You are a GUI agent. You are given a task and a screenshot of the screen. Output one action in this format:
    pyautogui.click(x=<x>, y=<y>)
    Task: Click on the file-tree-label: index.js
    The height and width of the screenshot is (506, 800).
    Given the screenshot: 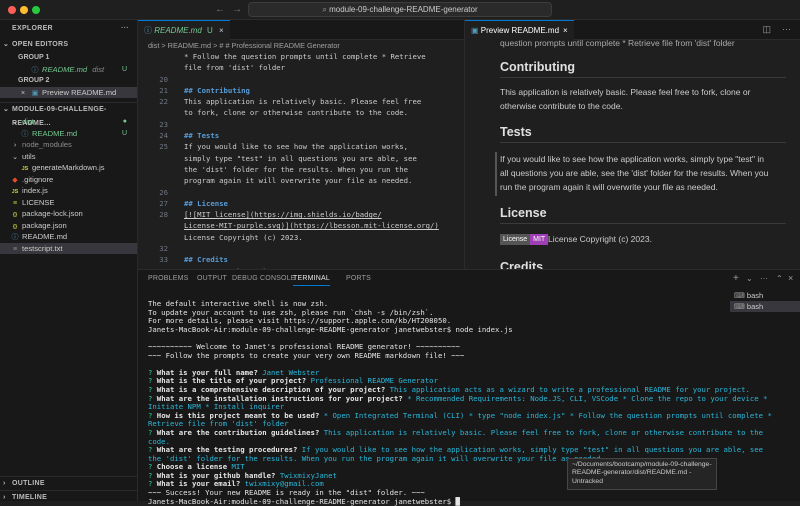 What is the action you would take?
    pyautogui.click(x=35, y=190)
    